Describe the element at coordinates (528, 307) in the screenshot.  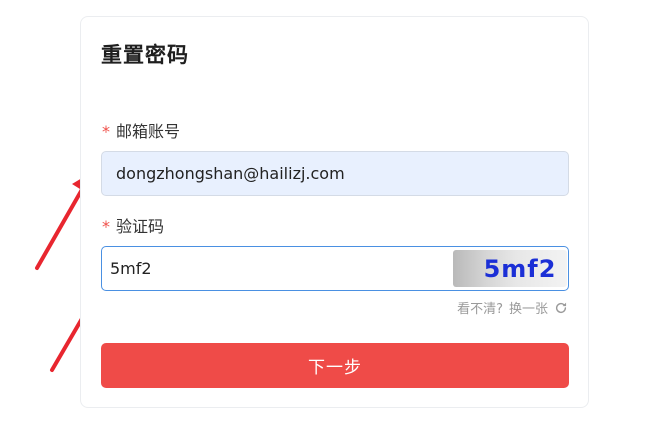
I see `refresh-link: 换一张` at that location.